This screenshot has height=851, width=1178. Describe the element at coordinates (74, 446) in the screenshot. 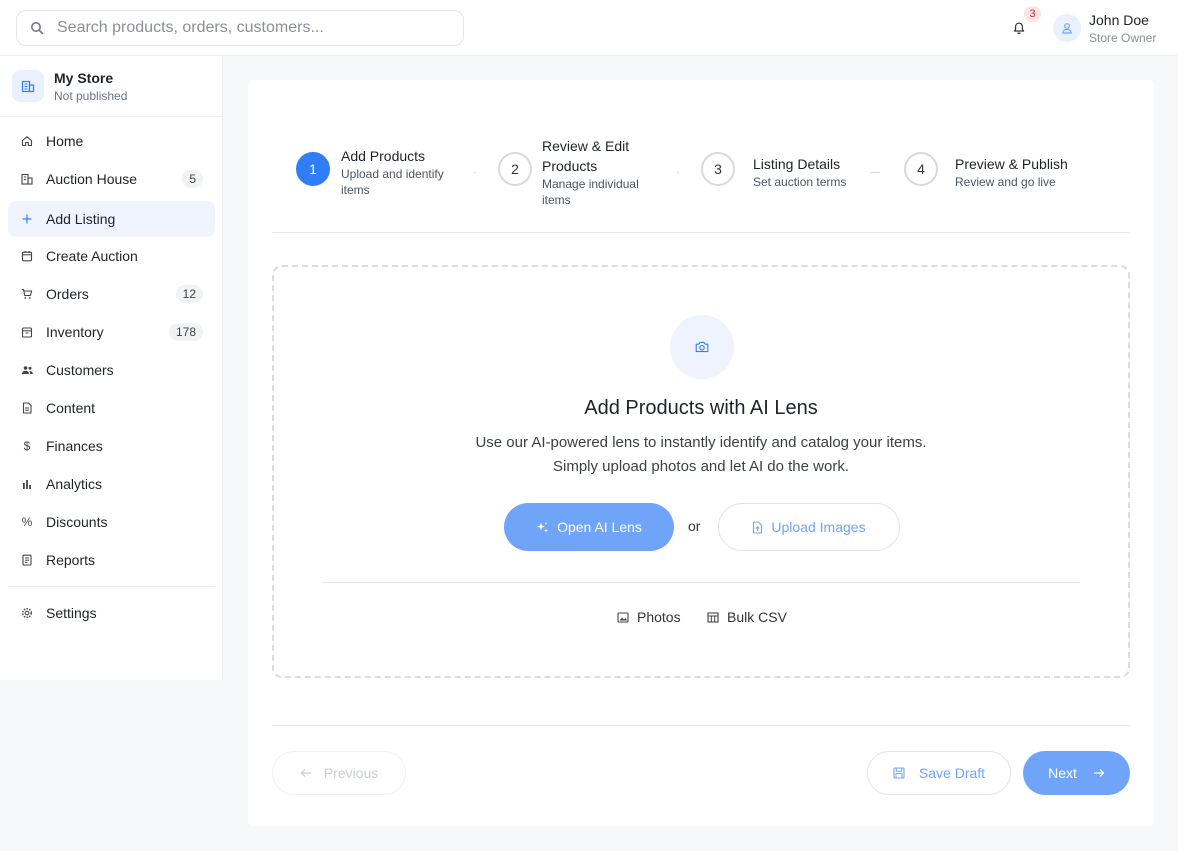

I see `sidebar-item-label: Finances` at that location.